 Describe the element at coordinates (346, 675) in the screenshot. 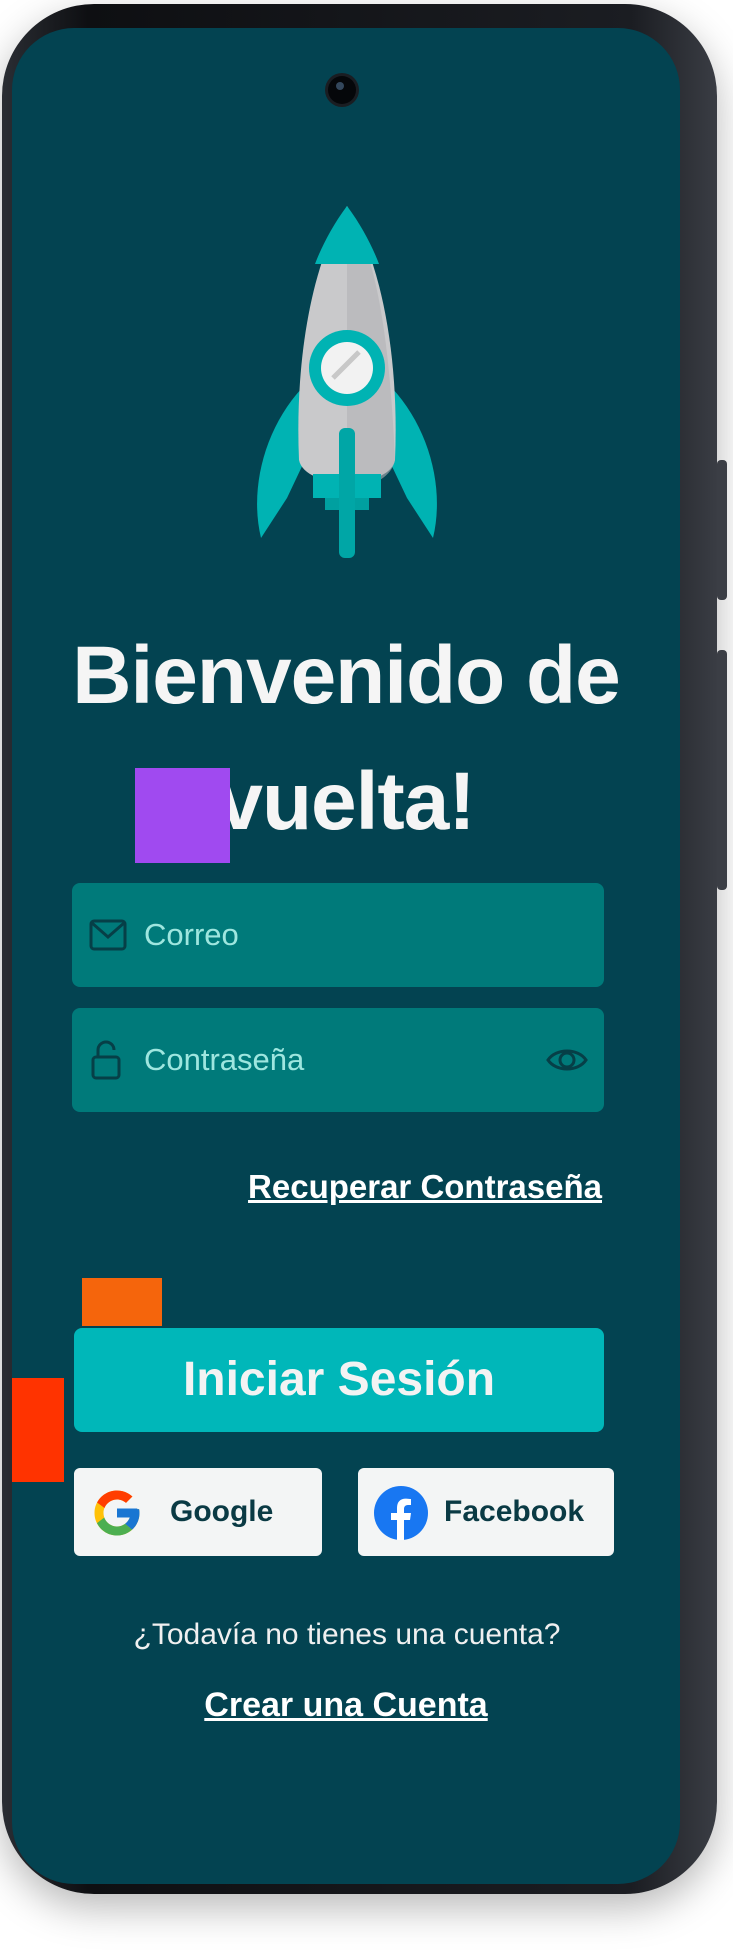

I see `title-line-1: Bienvenido de` at that location.